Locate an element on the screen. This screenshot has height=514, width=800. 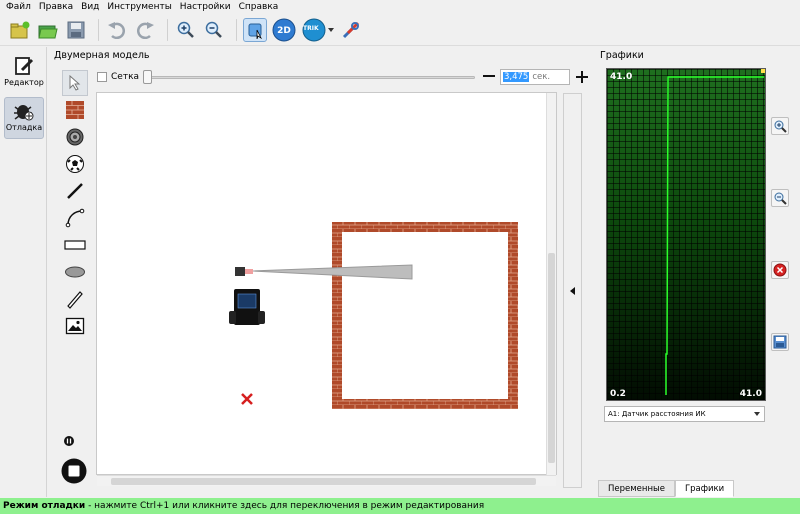
canvas-horizontal-scrollbar is located at coordinates (326, 480).